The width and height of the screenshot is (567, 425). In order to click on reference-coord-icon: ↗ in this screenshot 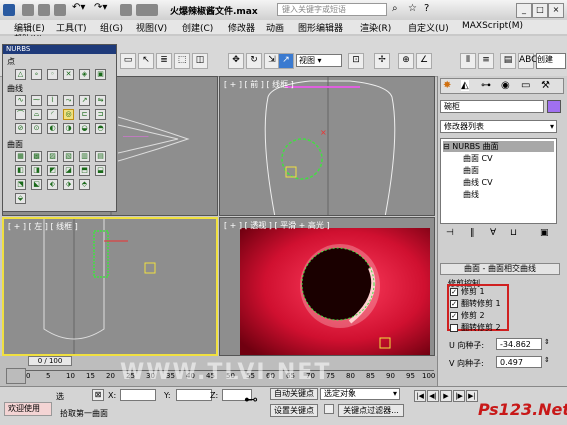, I will do `click(286, 61)`.